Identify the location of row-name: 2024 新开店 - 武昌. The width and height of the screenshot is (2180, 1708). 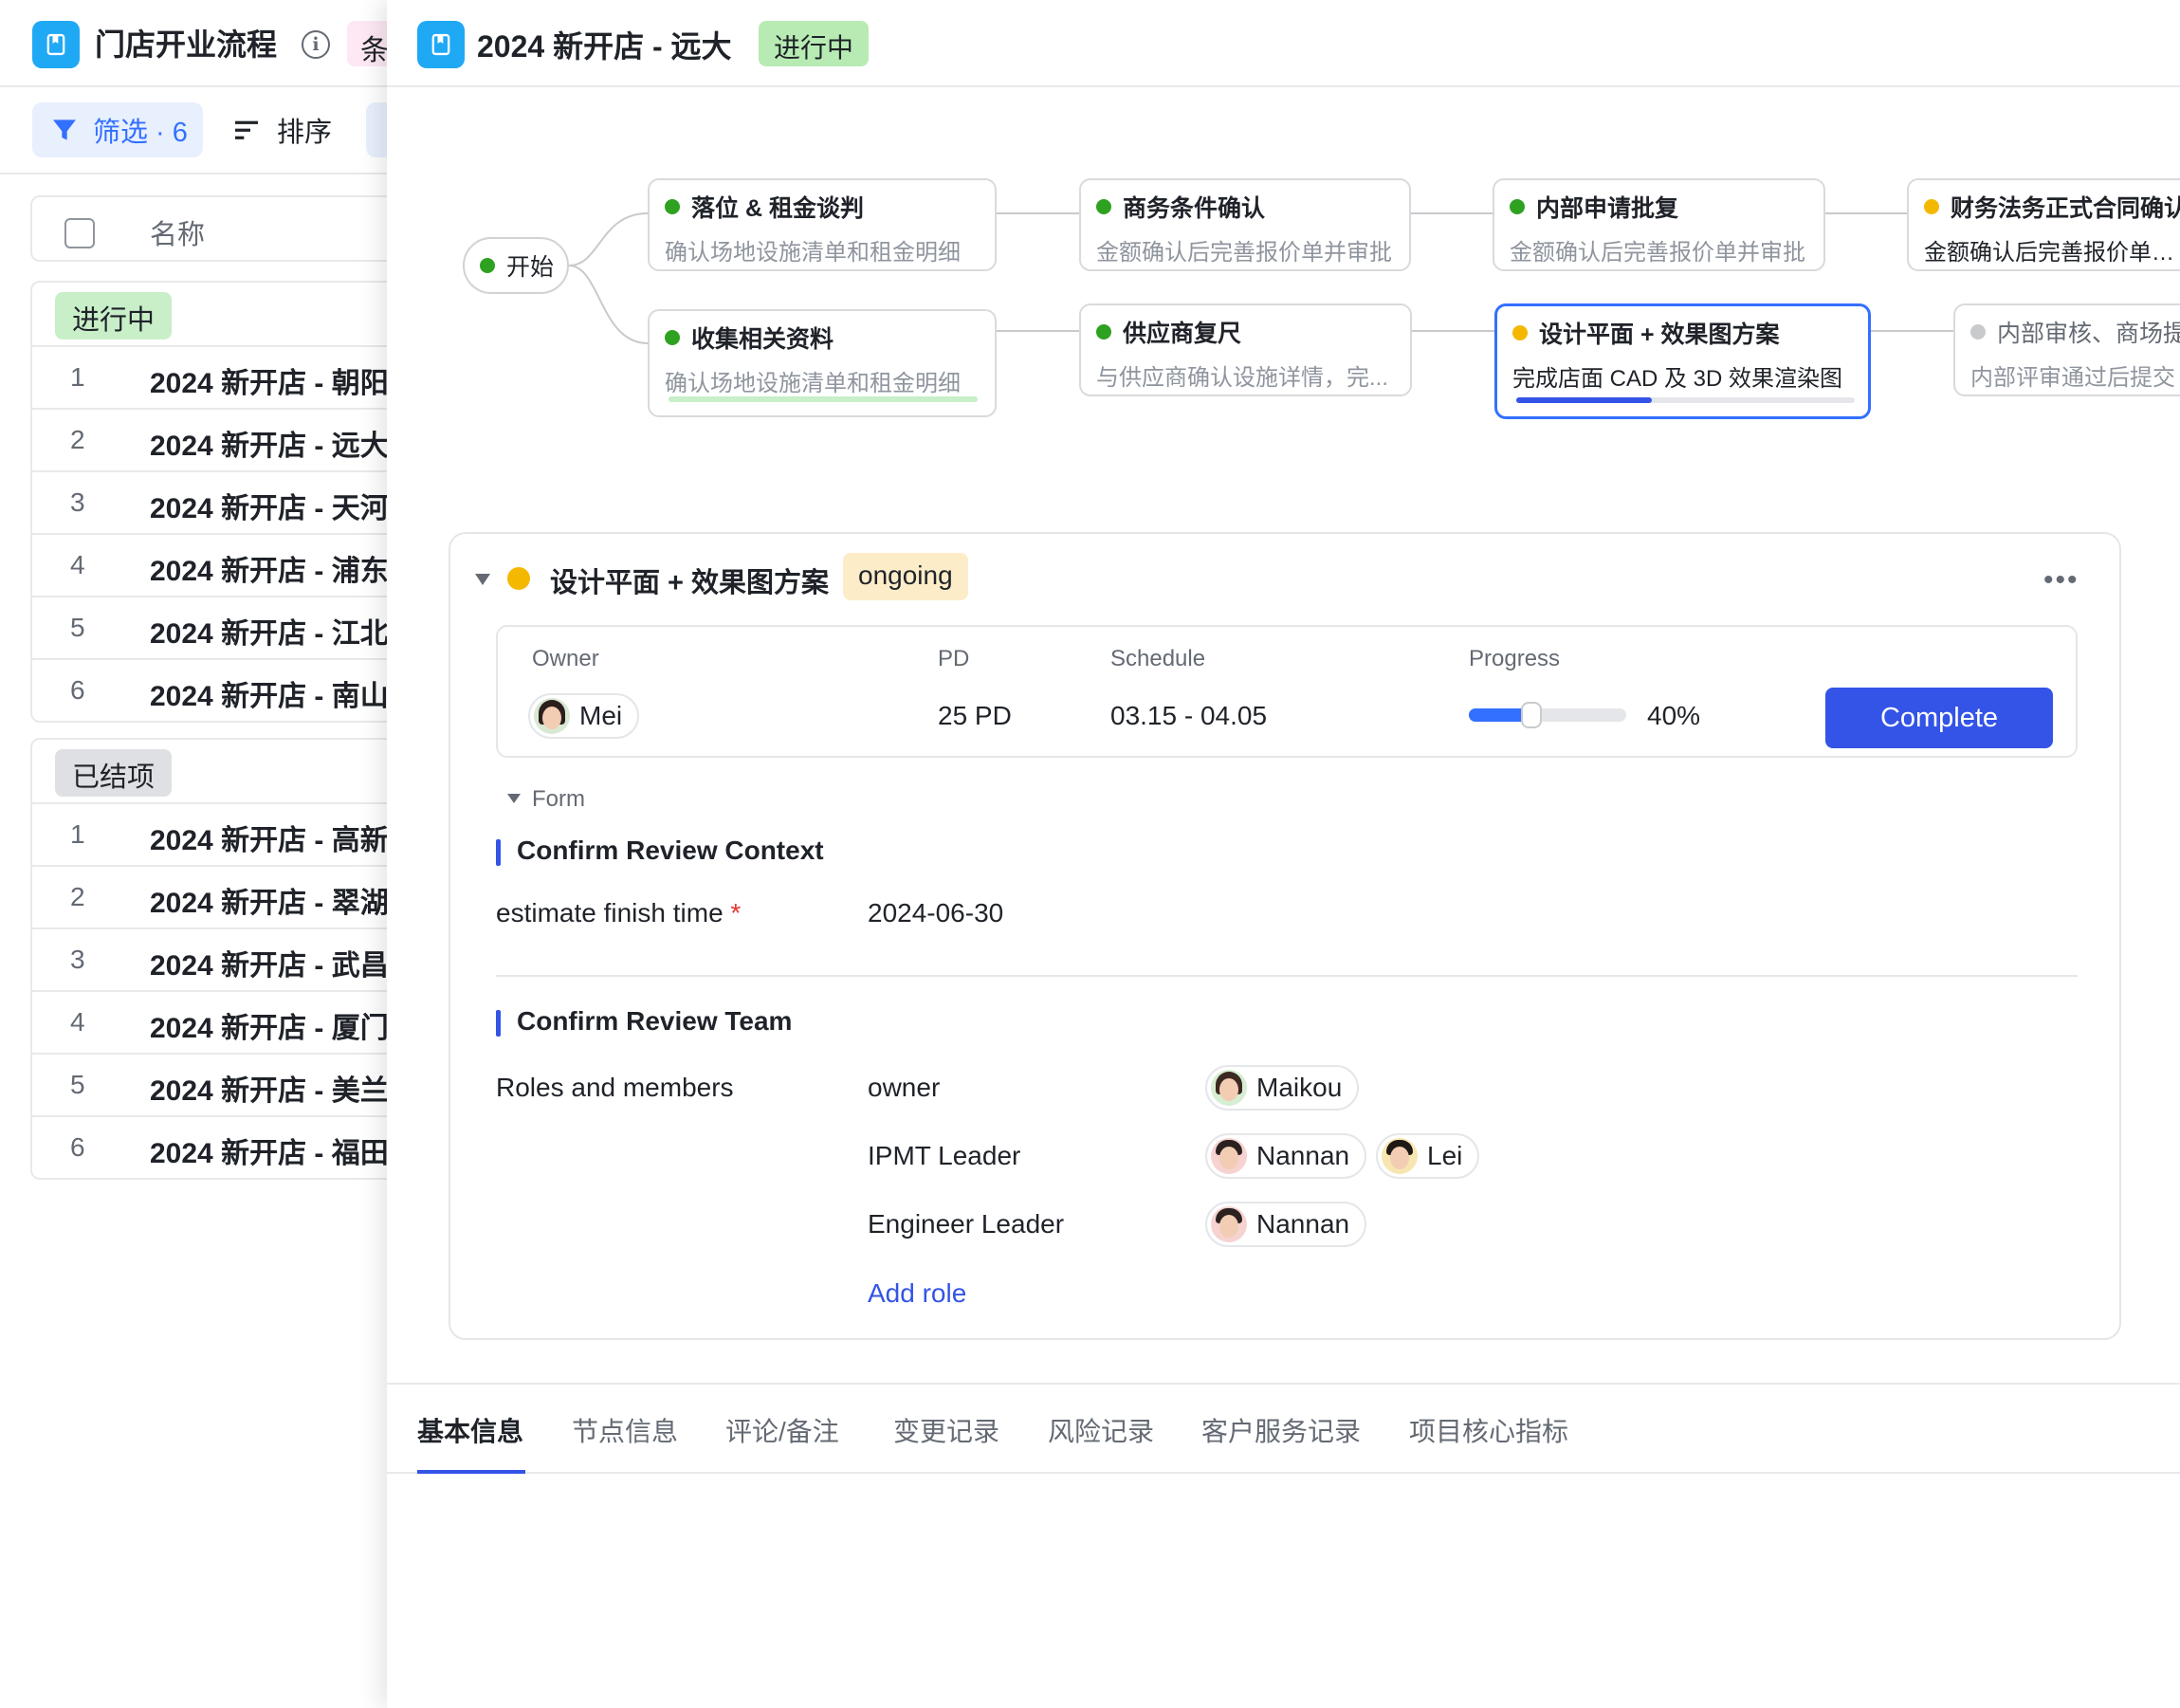
(269, 966).